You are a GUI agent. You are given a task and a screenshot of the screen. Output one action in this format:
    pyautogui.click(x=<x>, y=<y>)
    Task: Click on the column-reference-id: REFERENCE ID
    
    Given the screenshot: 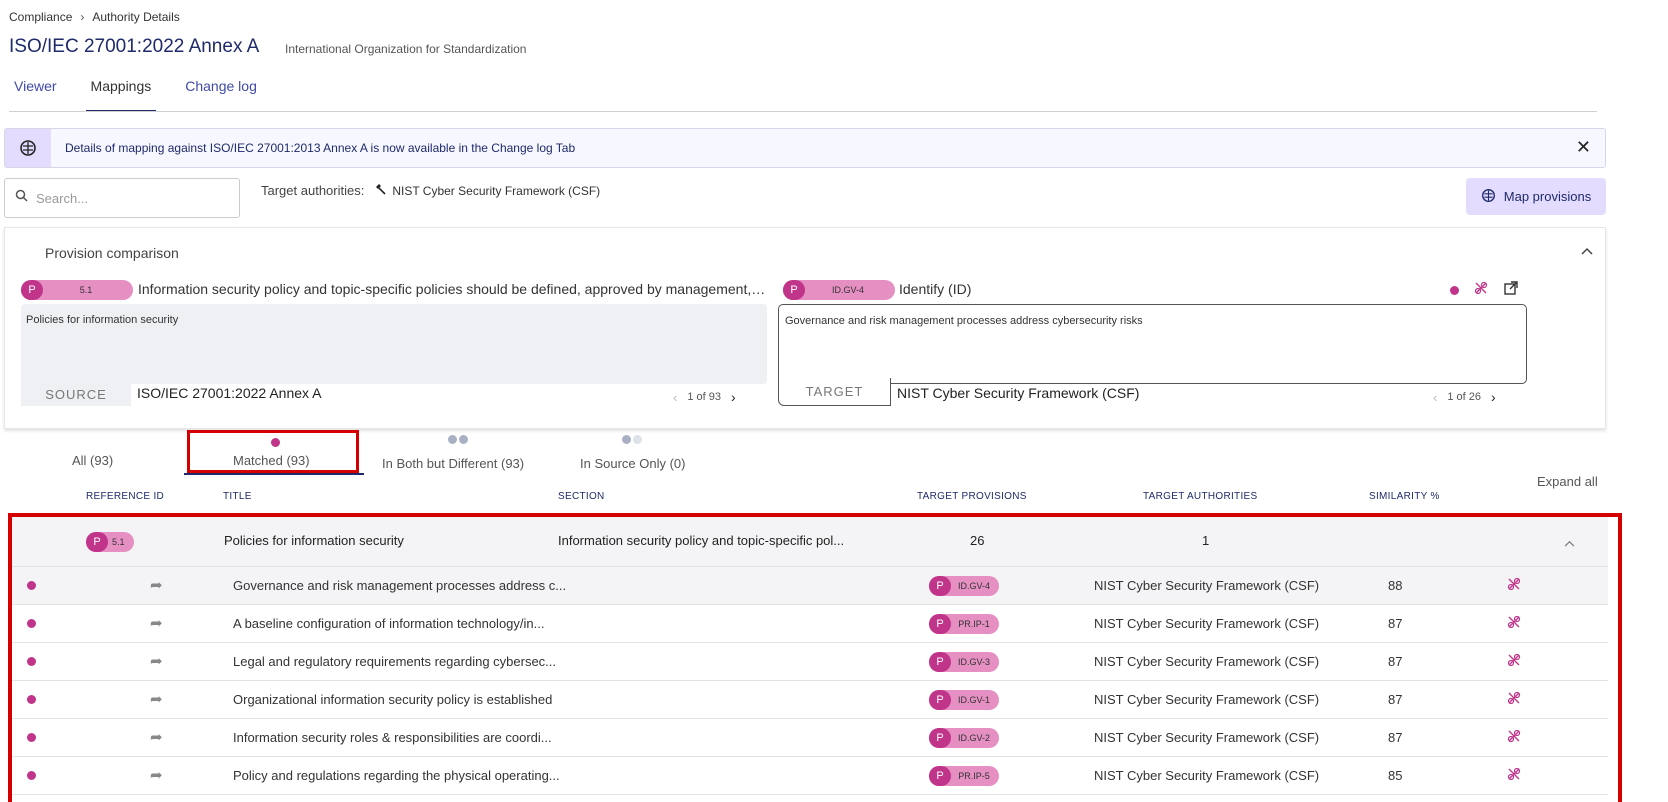 What is the action you would take?
    pyautogui.click(x=125, y=496)
    